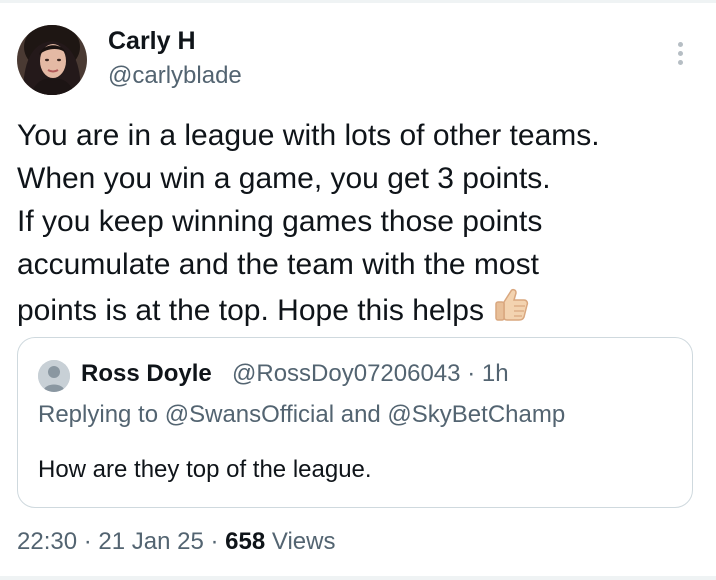  I want to click on tweet-line: accumulate and the team with the most, so click(278, 264).